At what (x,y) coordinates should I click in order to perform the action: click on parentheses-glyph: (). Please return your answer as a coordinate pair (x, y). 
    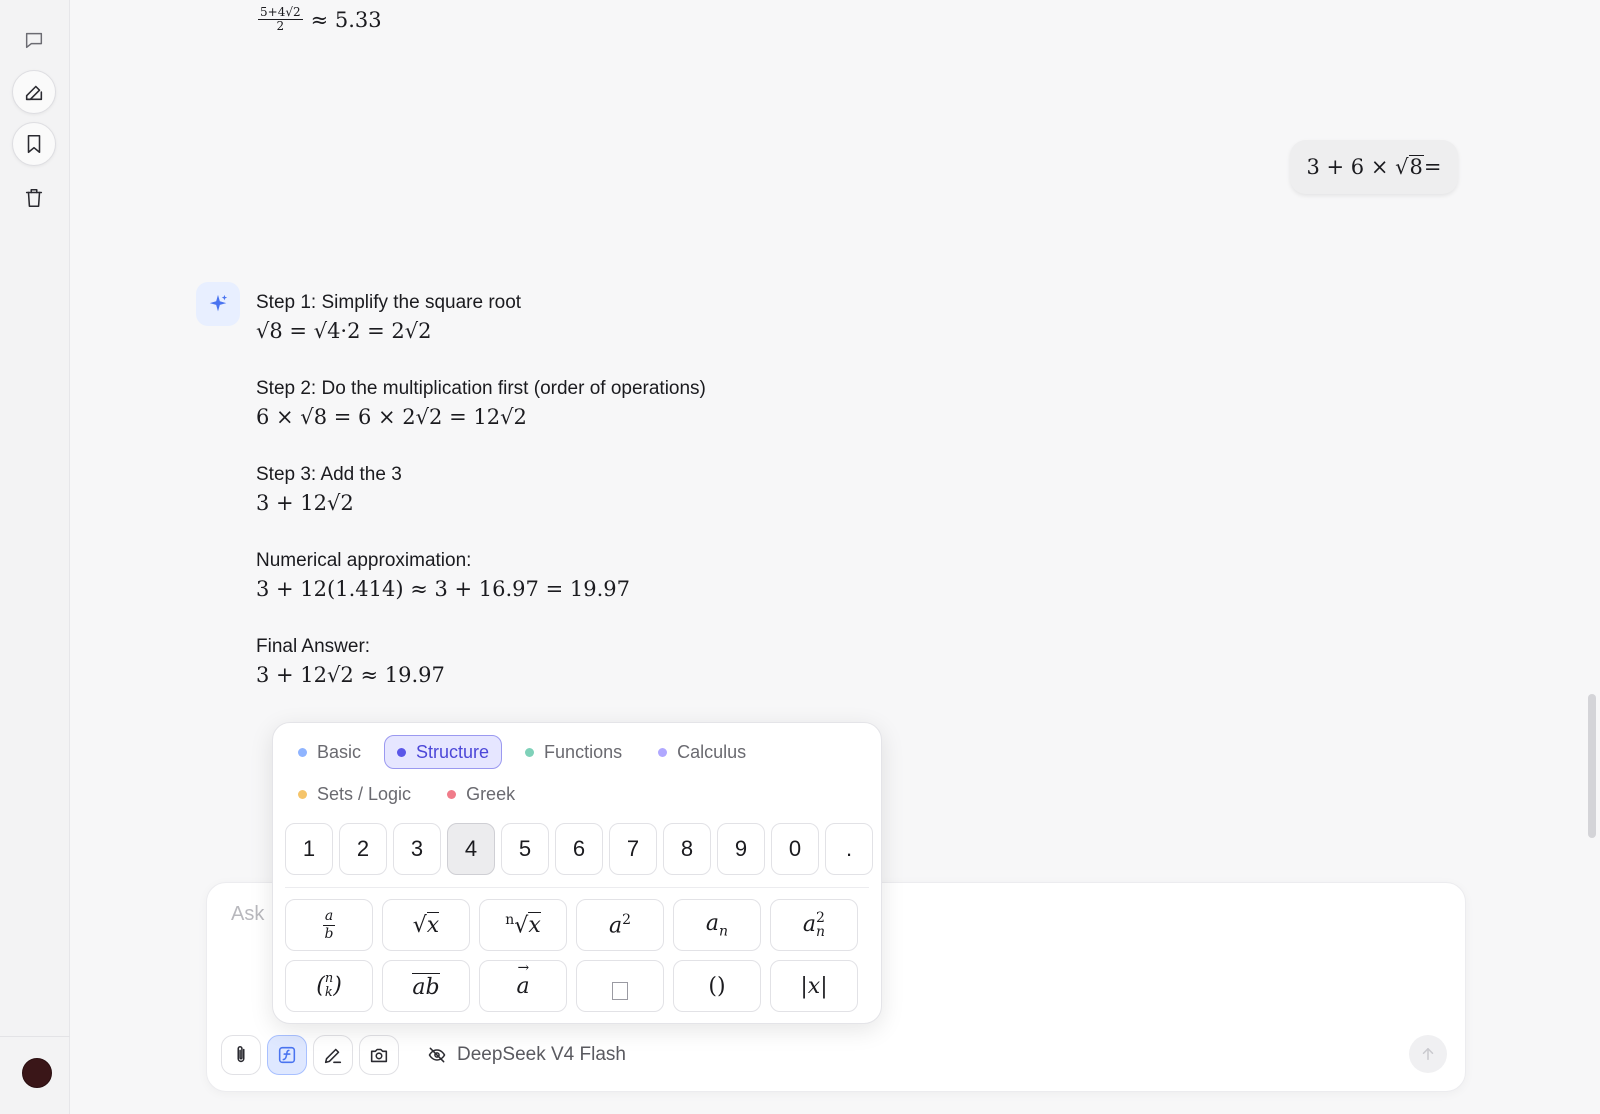
    Looking at the image, I should click on (717, 986).